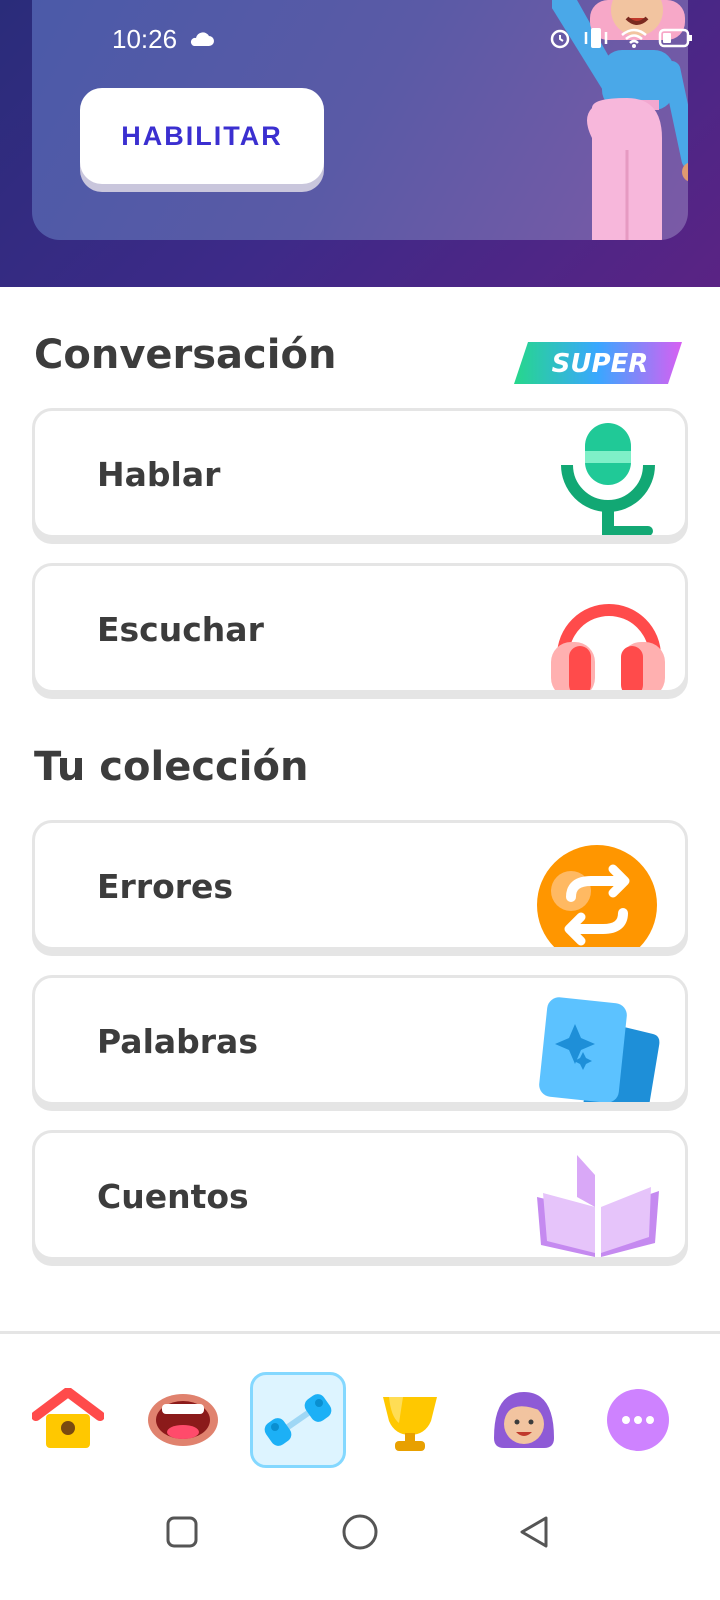 This screenshot has height=1600, width=720. I want to click on vibrate-icon, so click(596, 38).